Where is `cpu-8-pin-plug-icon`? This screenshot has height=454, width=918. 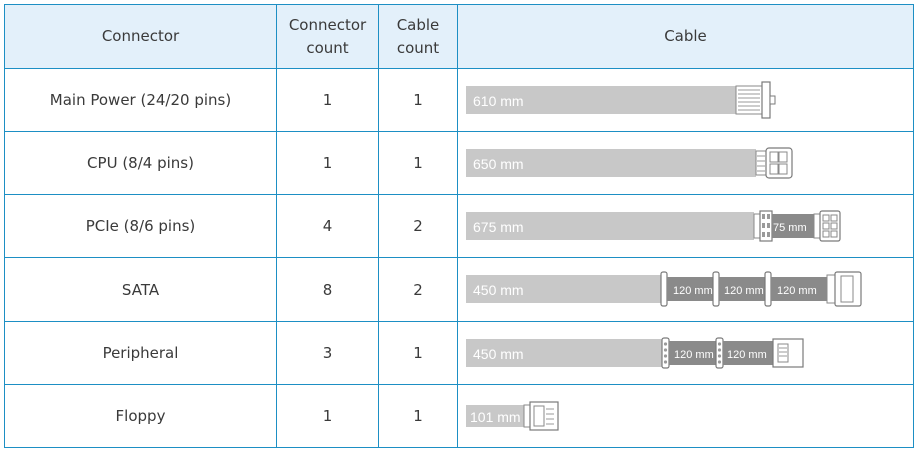 cpu-8-pin-plug-icon is located at coordinates (774, 163).